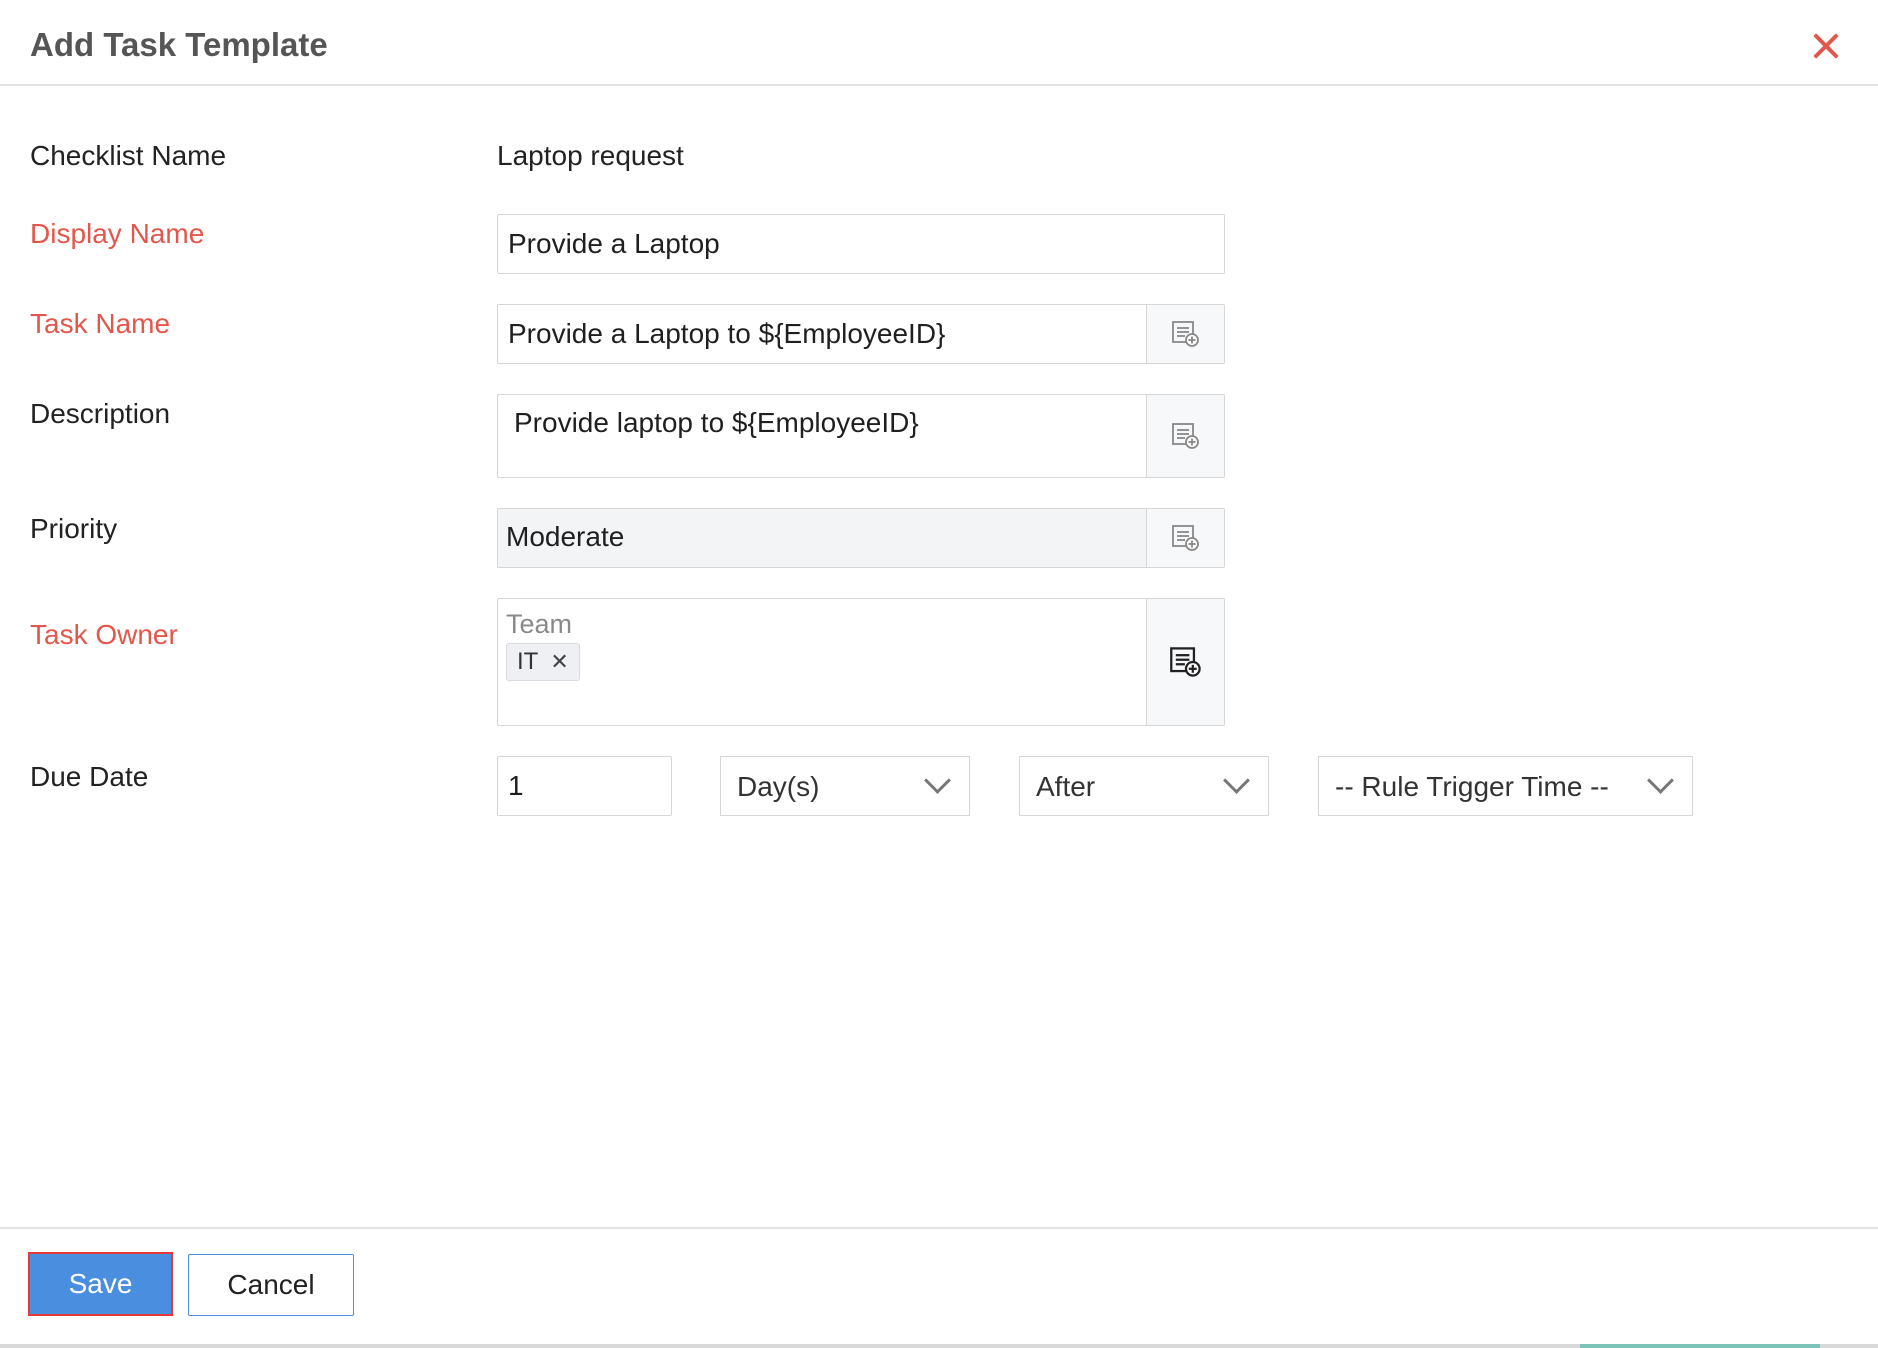 The image size is (1878, 1348). I want to click on dialog-header: Add Task Template, so click(939, 43).